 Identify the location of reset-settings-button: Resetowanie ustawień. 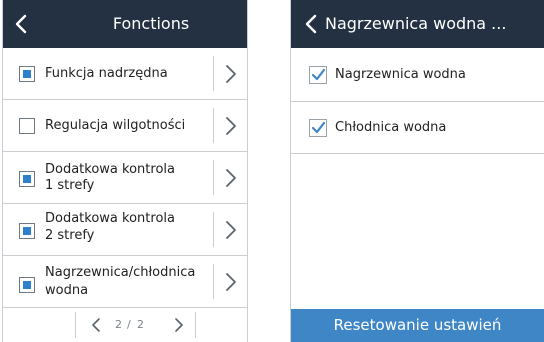
(417, 325).